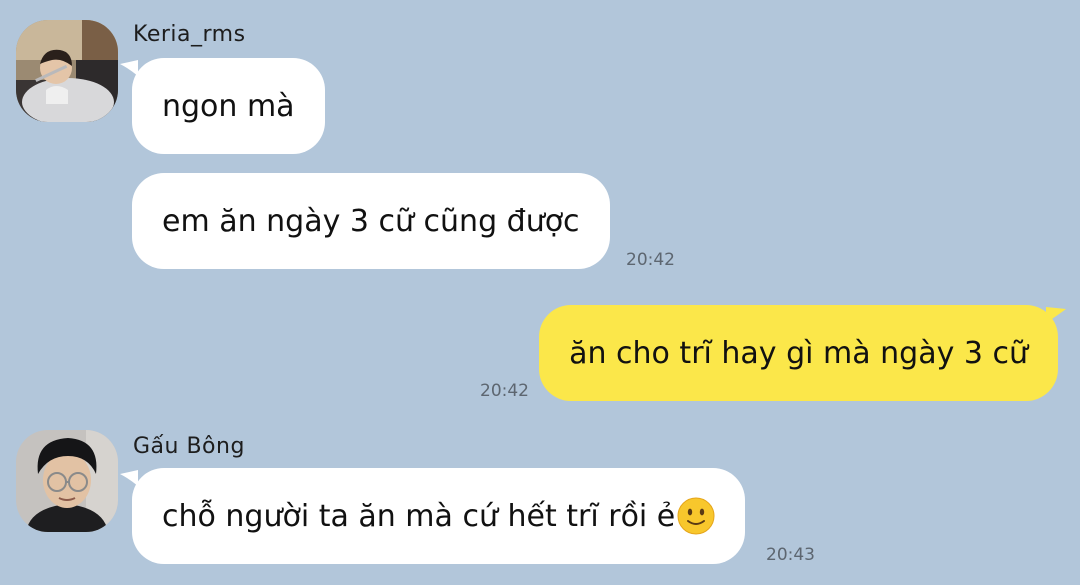  Describe the element at coordinates (1056, 315) in the screenshot. I see `bubble-tail` at that location.